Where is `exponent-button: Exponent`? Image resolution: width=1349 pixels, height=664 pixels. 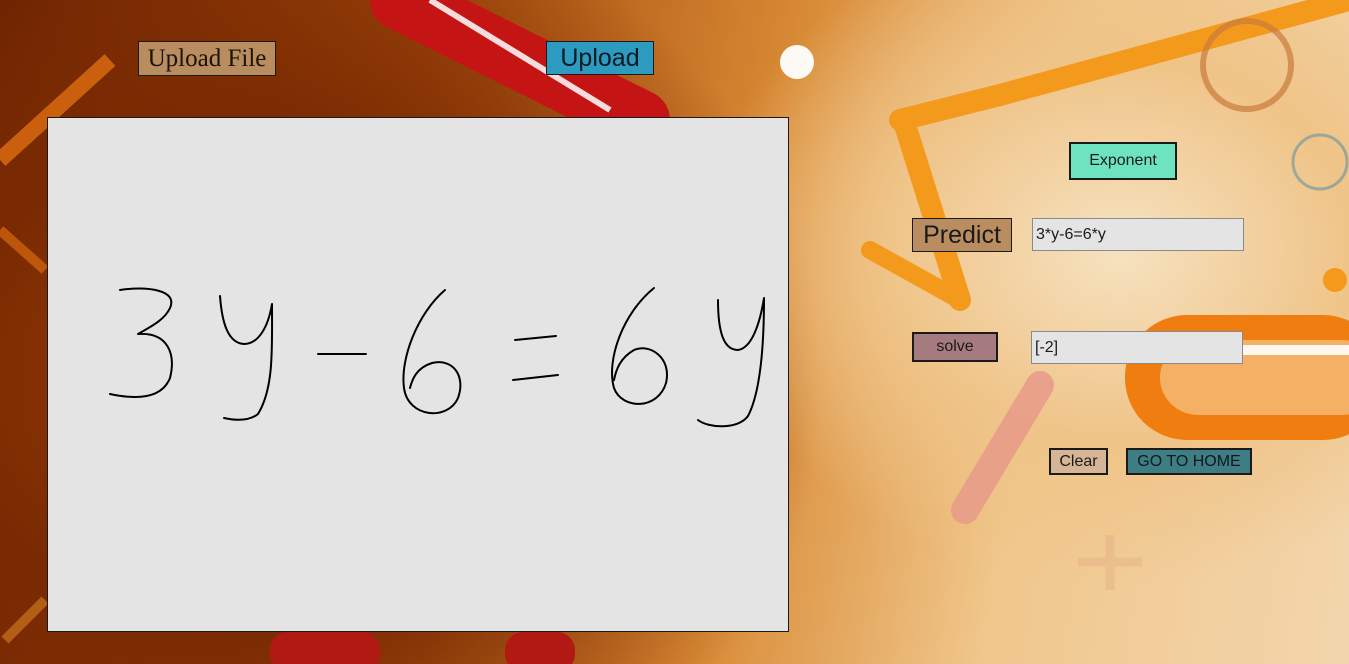
exponent-button: Exponent is located at coordinates (1123, 161).